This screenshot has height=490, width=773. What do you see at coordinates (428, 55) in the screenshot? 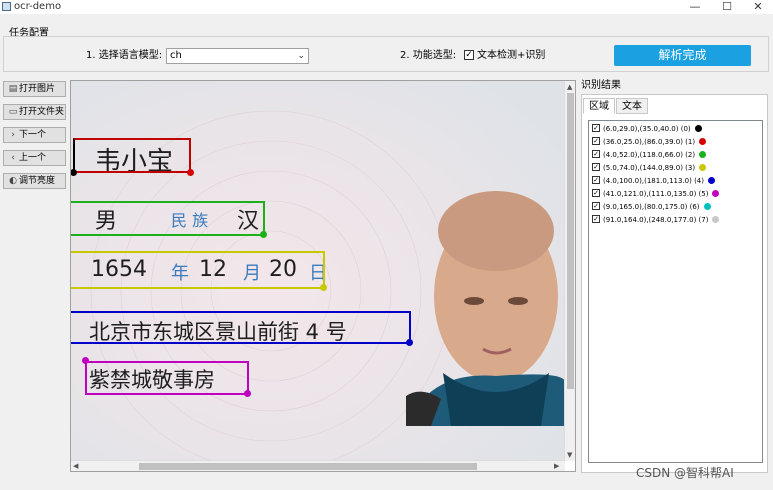
I see `function-label: 2. 功能选型:` at bounding box center [428, 55].